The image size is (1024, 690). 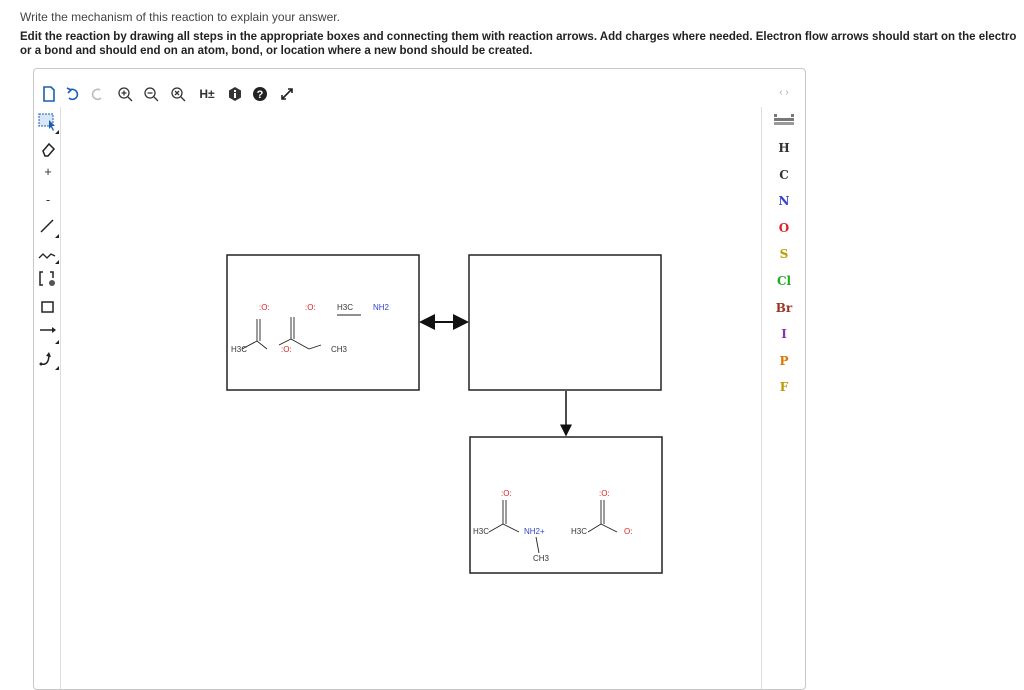 I want to click on info-icon, so click(x=235, y=94).